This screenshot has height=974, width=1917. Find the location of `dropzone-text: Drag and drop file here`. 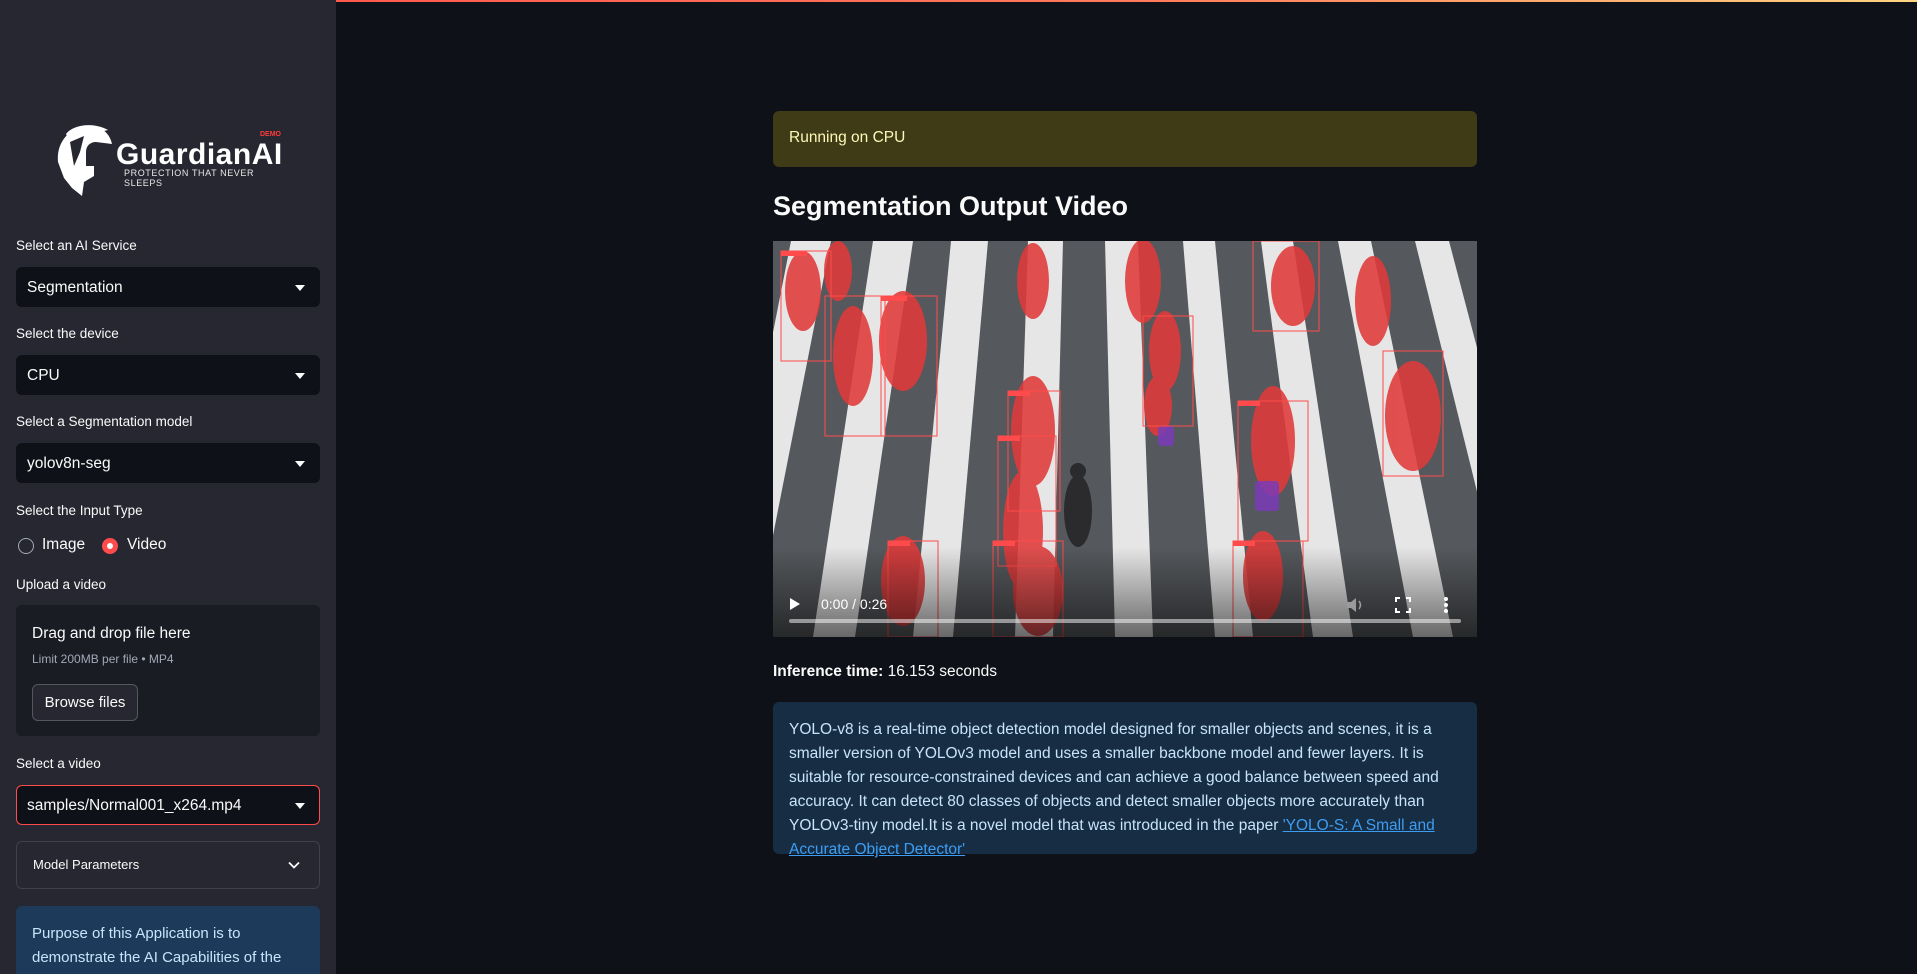

dropzone-text: Drag and drop file here is located at coordinates (111, 633).